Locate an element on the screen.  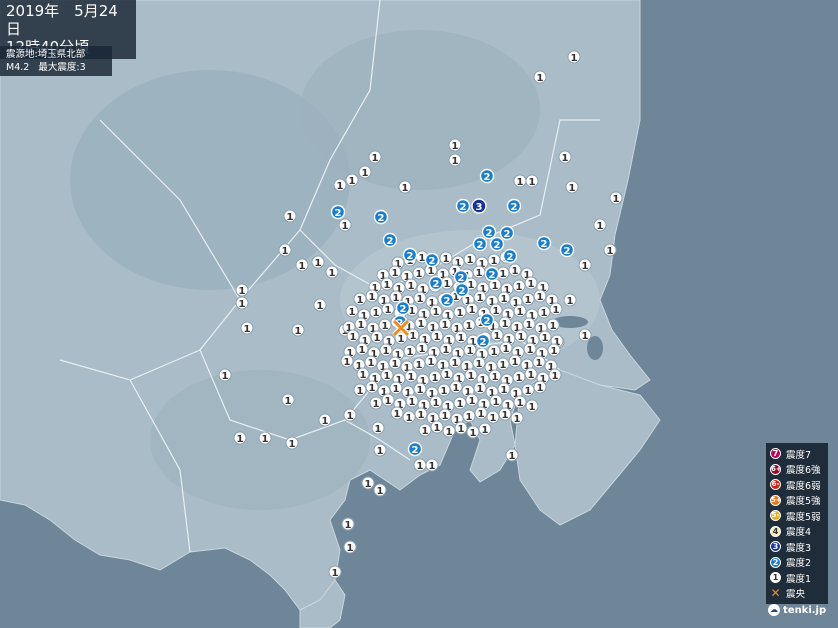
legend-label: 震度6強 is located at coordinates (803, 471).